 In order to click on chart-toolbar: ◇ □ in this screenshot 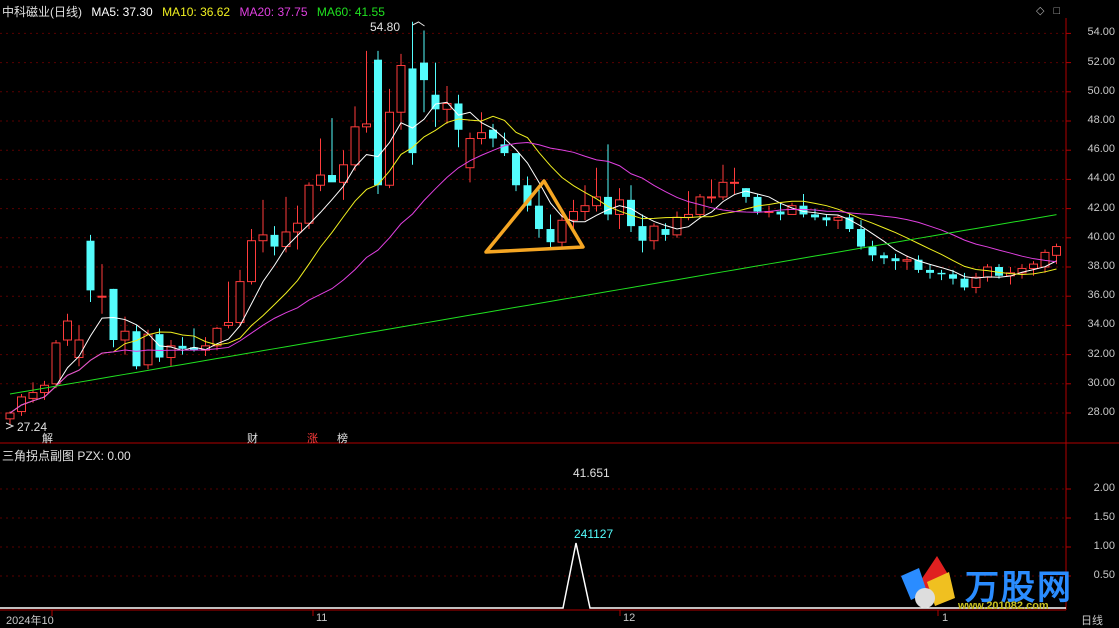, I will do `click(1048, 10)`.